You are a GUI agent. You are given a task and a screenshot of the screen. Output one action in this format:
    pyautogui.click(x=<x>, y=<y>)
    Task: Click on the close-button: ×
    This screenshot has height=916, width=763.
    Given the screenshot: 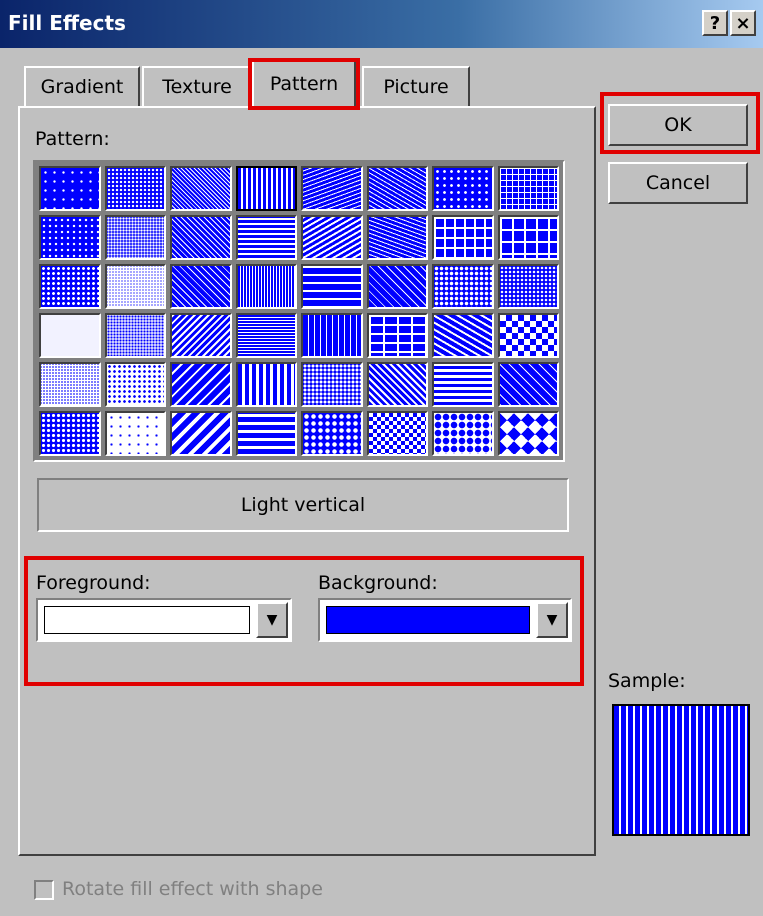 What is the action you would take?
    pyautogui.click(x=743, y=23)
    